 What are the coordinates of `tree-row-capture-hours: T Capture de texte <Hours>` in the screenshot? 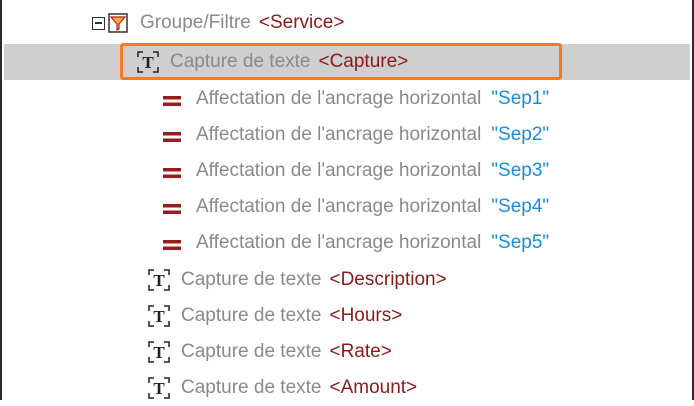 It's located at (347, 316).